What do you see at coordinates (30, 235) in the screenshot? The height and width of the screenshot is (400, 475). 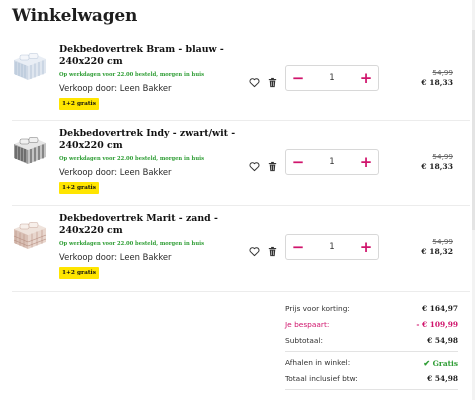 I see `product-image-marit` at bounding box center [30, 235].